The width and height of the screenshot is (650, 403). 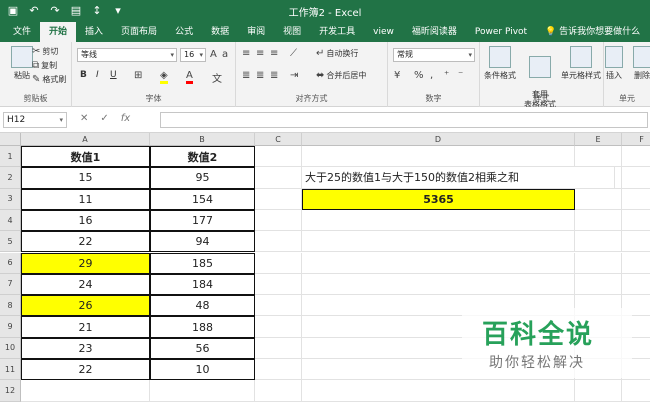 I want to click on row-header: 9, so click(x=10, y=327).